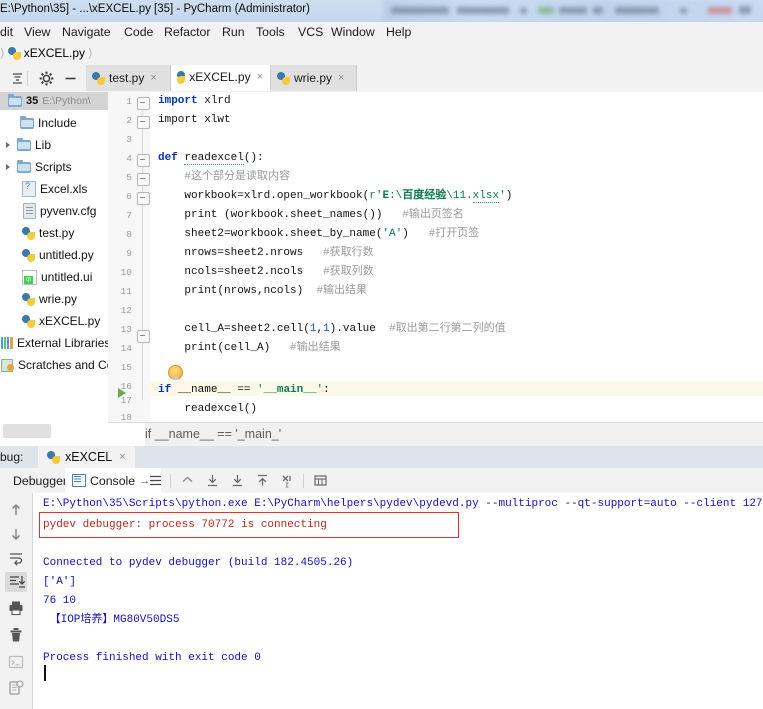 Image resolution: width=763 pixels, height=709 pixels. Describe the element at coordinates (17, 78) in the screenshot. I see `collapse-all-icon` at that location.